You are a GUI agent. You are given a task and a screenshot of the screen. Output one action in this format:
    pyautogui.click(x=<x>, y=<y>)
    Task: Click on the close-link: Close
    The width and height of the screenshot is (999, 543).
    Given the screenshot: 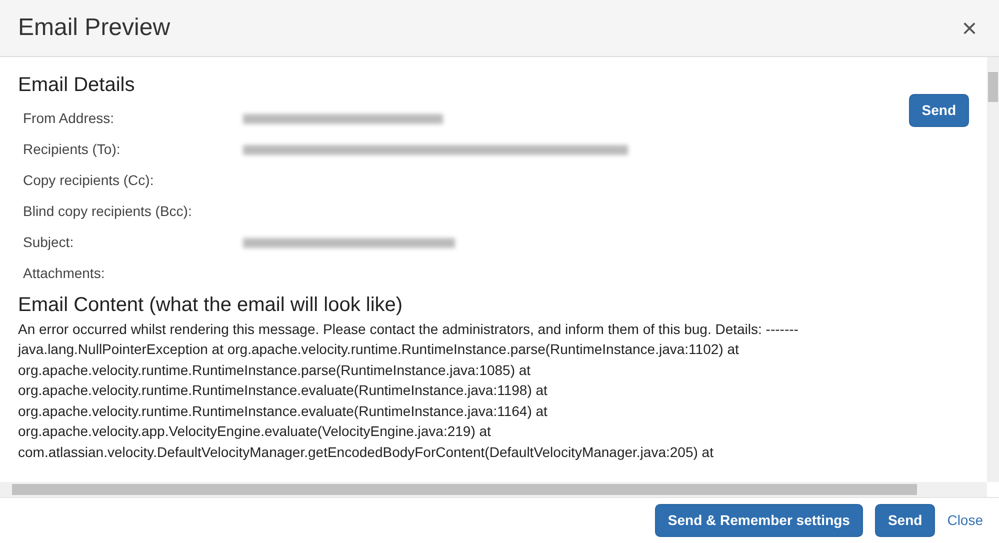 What is the action you would take?
    pyautogui.click(x=965, y=520)
    